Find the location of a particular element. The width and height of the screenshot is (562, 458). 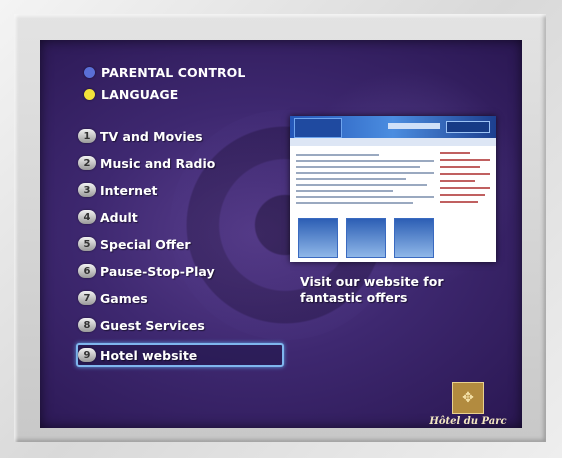

menu-item-label: Pause-Stop-Play is located at coordinates (157, 271).